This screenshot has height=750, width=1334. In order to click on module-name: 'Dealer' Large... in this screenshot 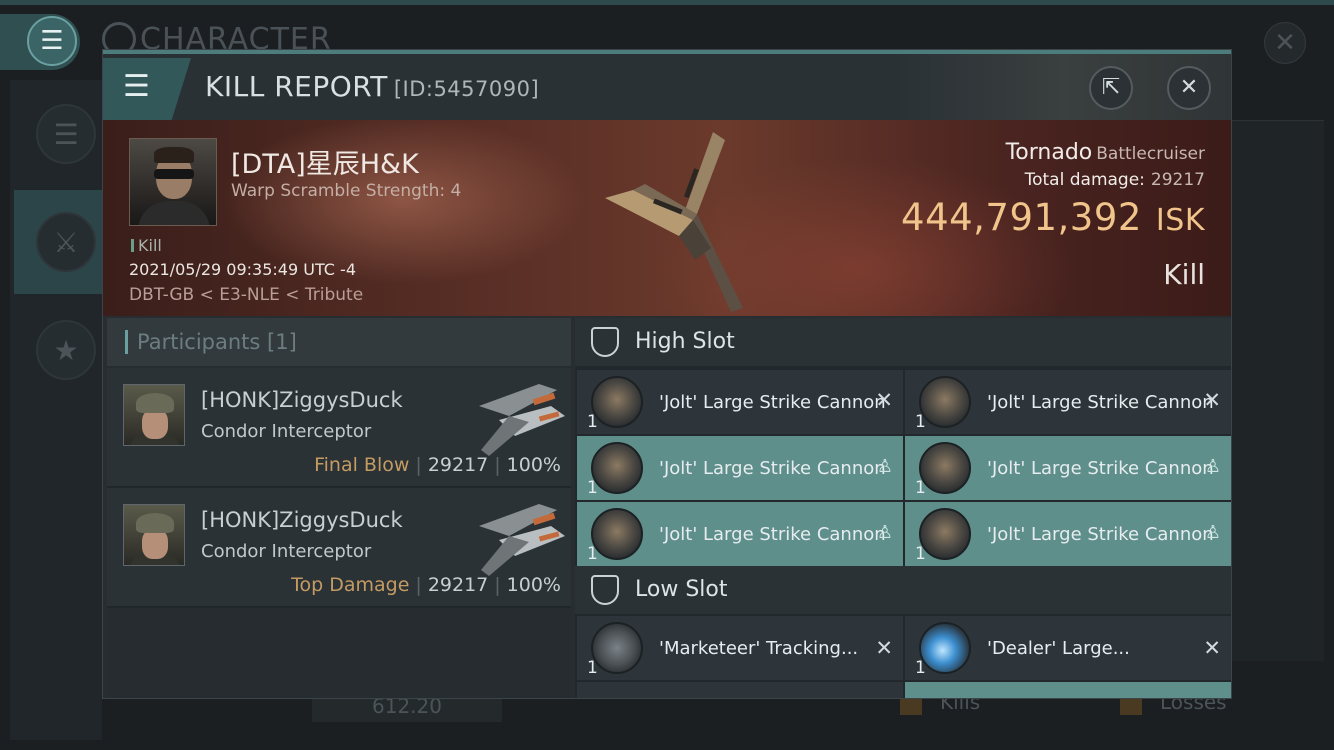, I will do `click(1058, 648)`.